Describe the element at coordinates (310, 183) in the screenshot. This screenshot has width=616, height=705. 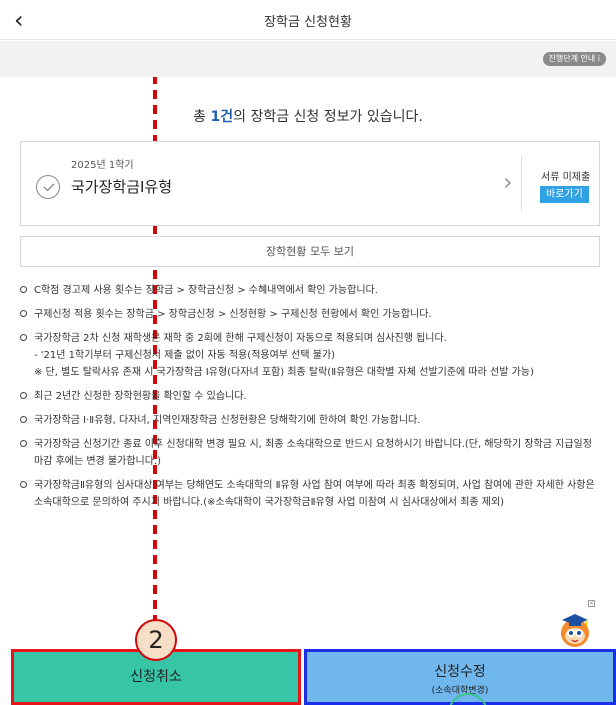
I see `scholarship-card: 2025년 1학기 국가장학금I유형 › 서류 미제출 바로가기` at that location.